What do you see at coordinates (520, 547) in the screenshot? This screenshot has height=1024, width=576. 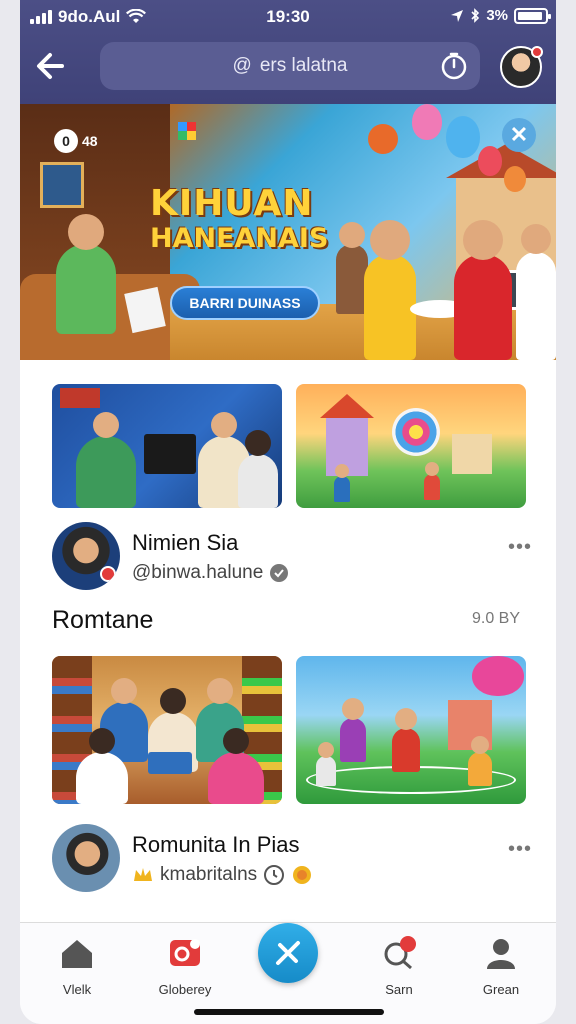 I see `more-options-button-1: •••` at bounding box center [520, 547].